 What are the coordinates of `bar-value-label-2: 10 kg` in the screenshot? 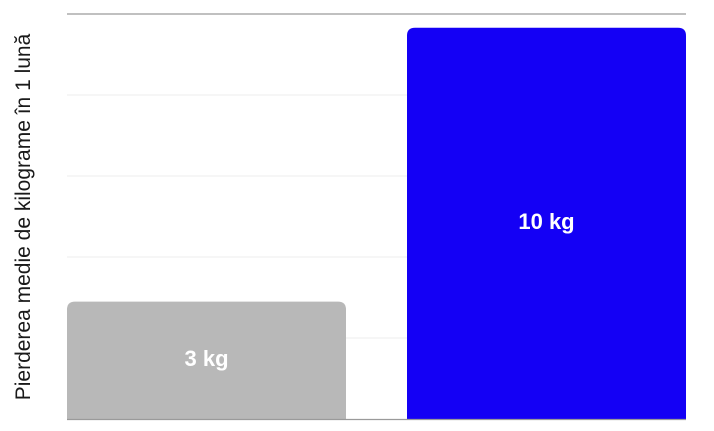 It's located at (546, 221).